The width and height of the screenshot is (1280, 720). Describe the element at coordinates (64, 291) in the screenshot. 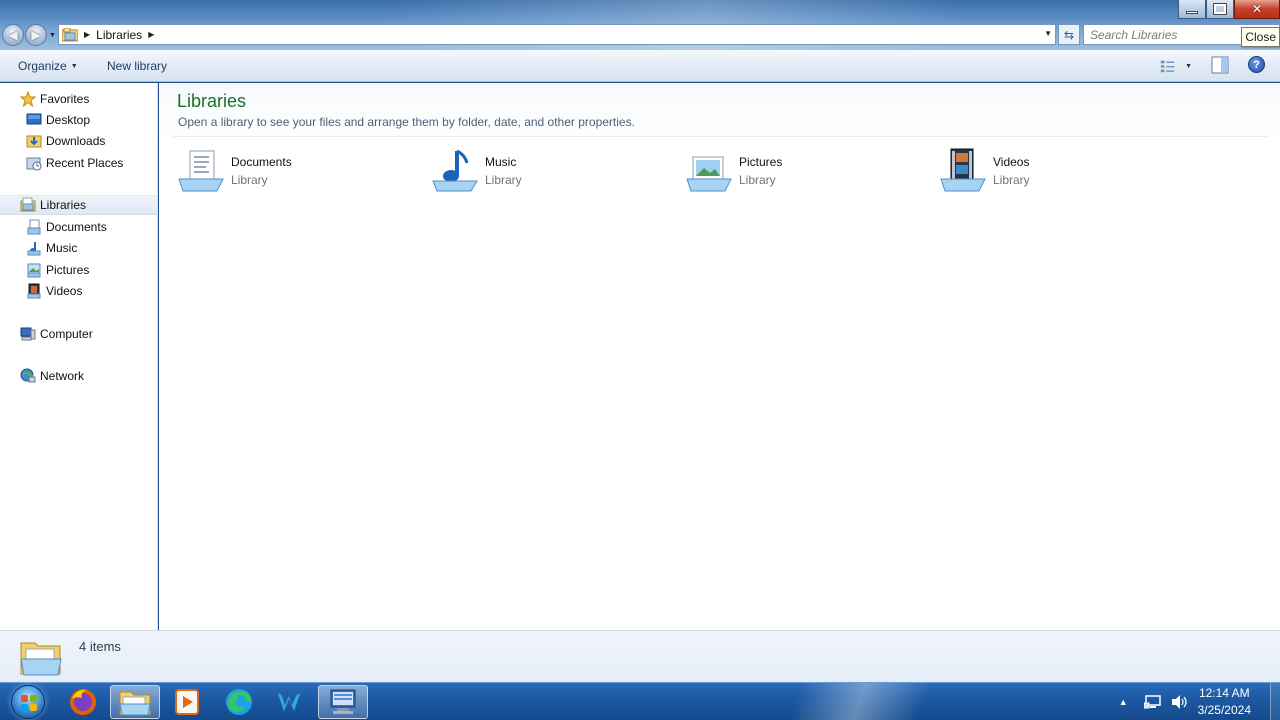

I see `nav-item-label: Videos` at that location.